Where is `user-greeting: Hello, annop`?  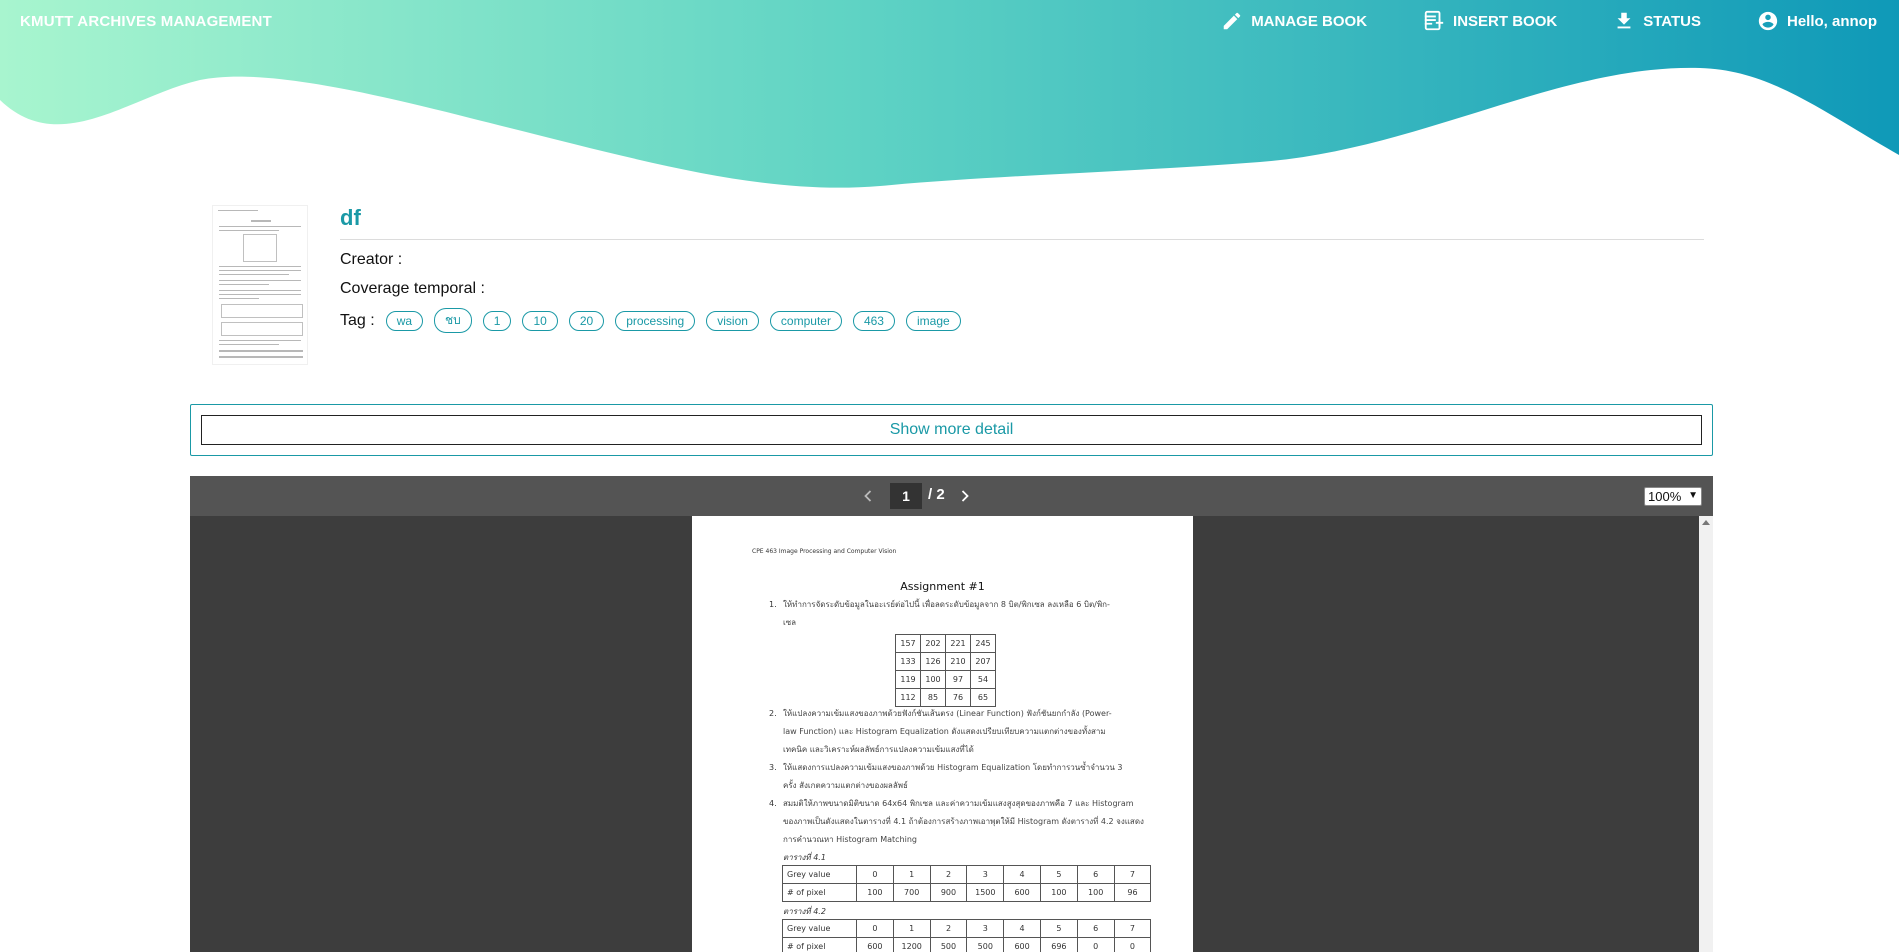 user-greeting: Hello, annop is located at coordinates (1832, 21).